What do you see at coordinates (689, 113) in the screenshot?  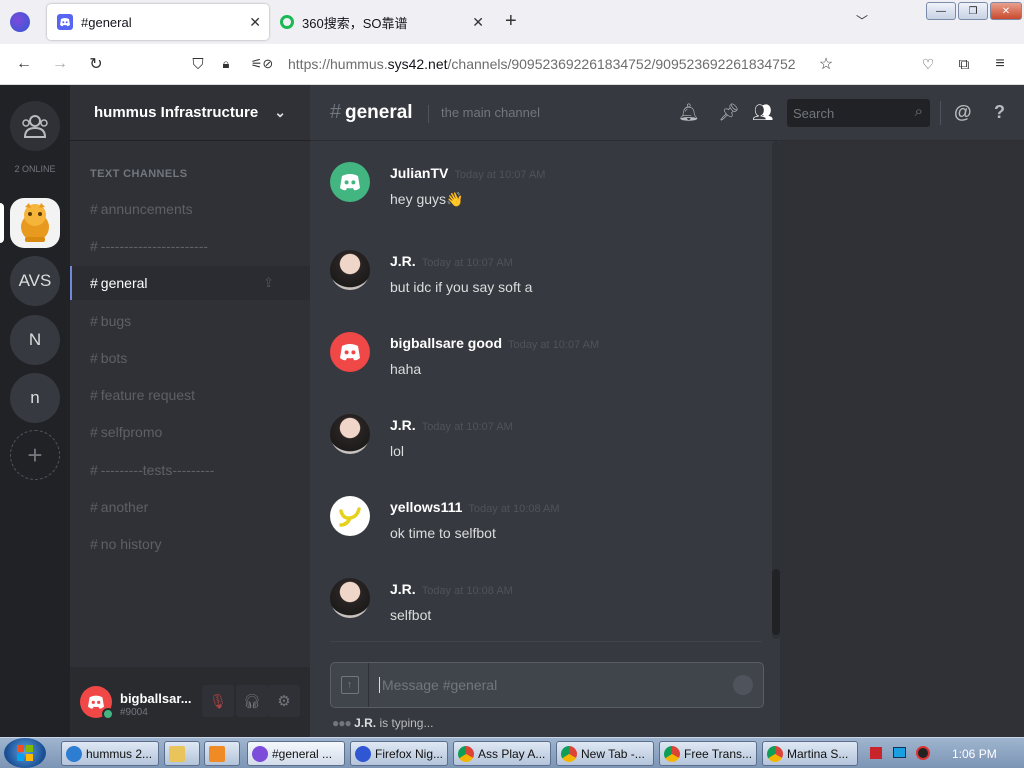 I see `notification-bell-icon: 🔔︎` at bounding box center [689, 113].